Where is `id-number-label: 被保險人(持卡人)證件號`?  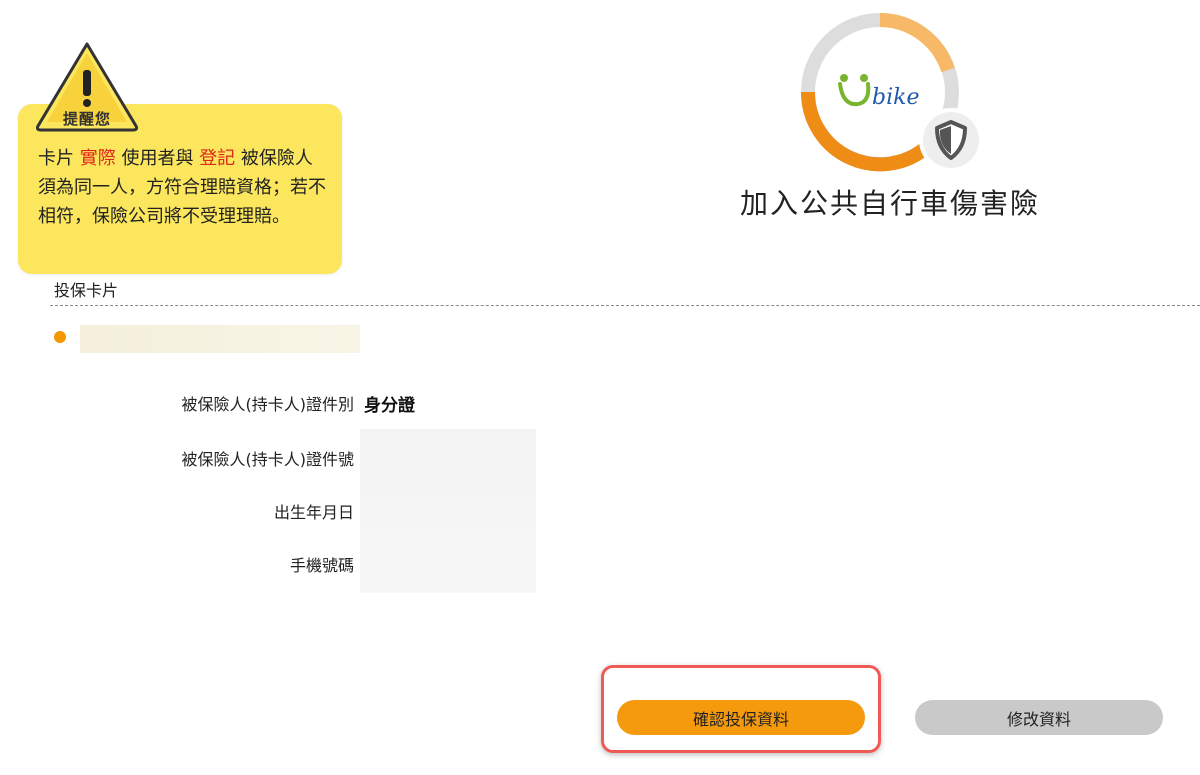
id-number-label: 被保險人(持卡人)證件號 is located at coordinates (268, 459).